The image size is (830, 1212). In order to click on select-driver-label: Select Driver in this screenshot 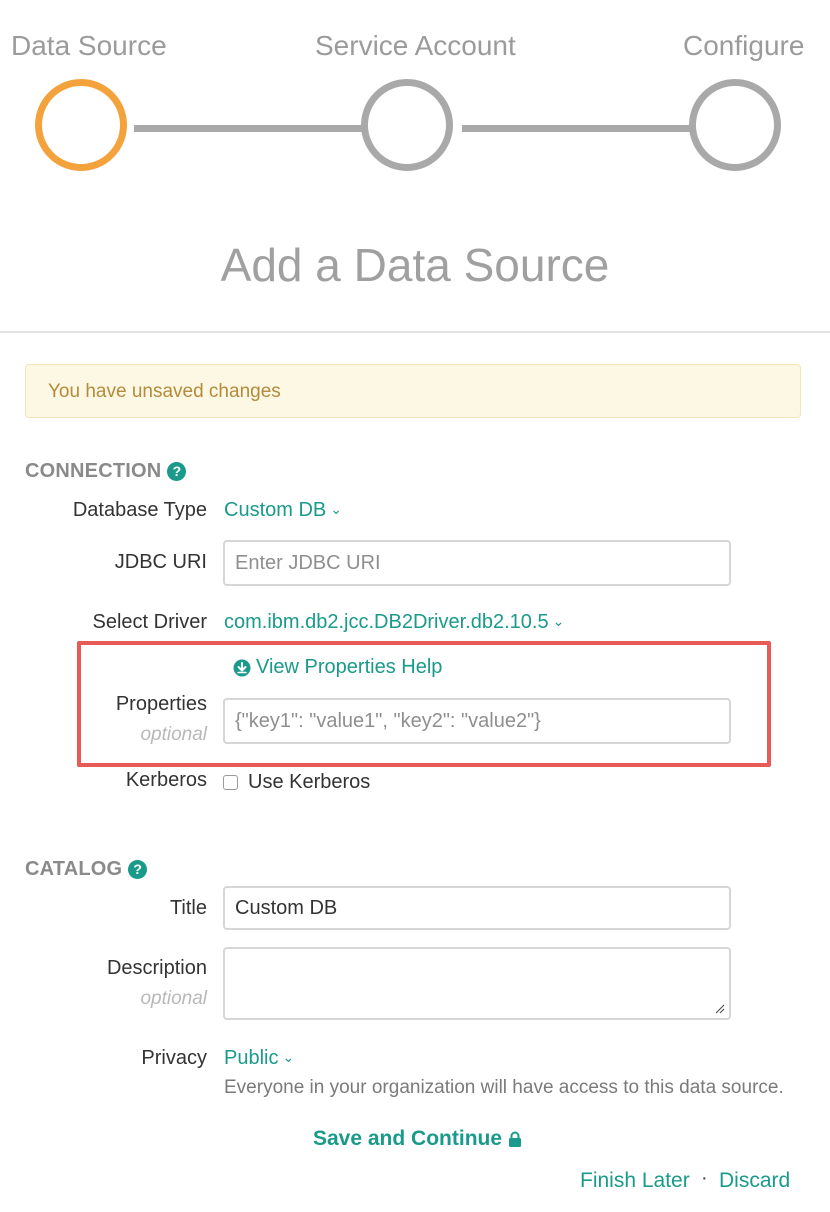, I will do `click(149, 622)`.